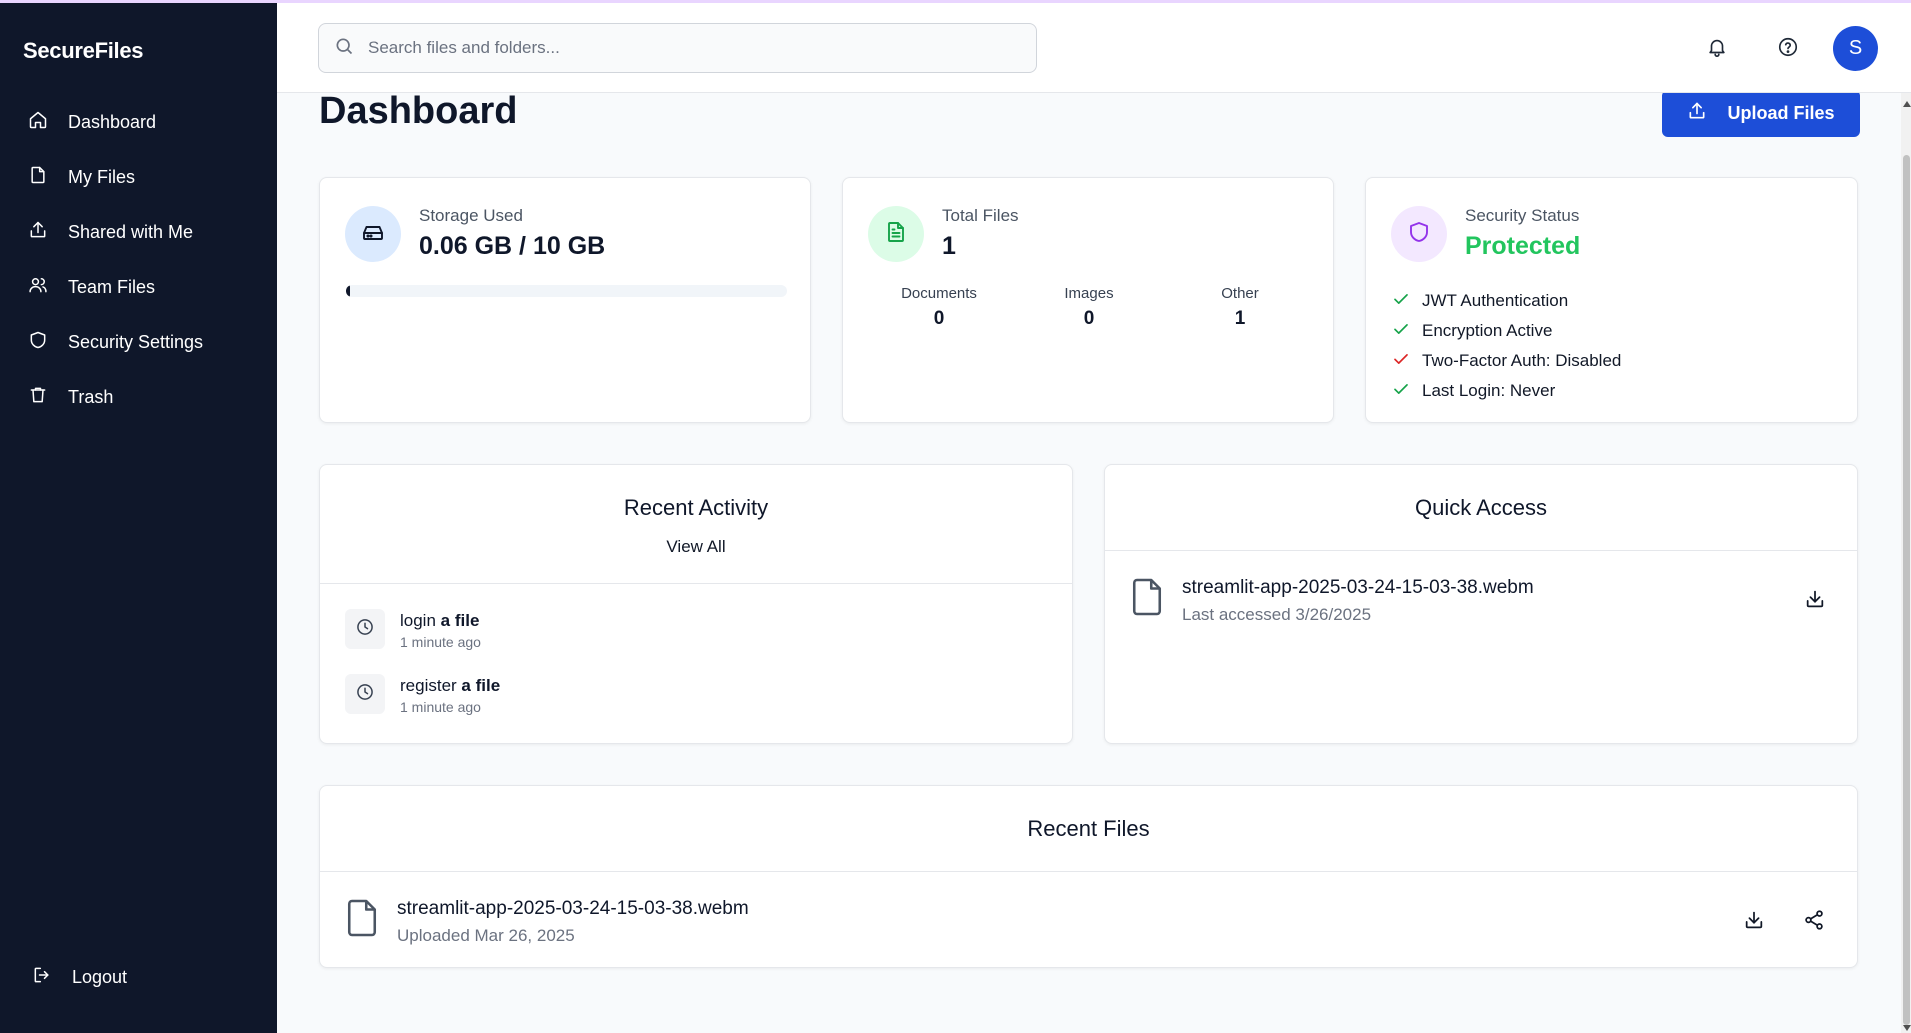 Image resolution: width=1911 pixels, height=1033 pixels. I want to click on sidebar-item-team-files: Team Files, so click(138, 287).